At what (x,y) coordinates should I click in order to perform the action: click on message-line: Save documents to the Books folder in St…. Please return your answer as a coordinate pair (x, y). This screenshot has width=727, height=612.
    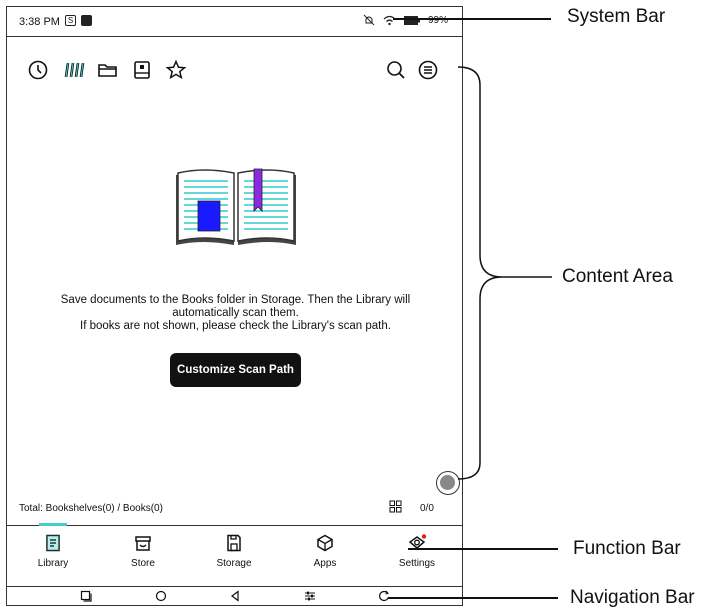
    Looking at the image, I should click on (235, 300).